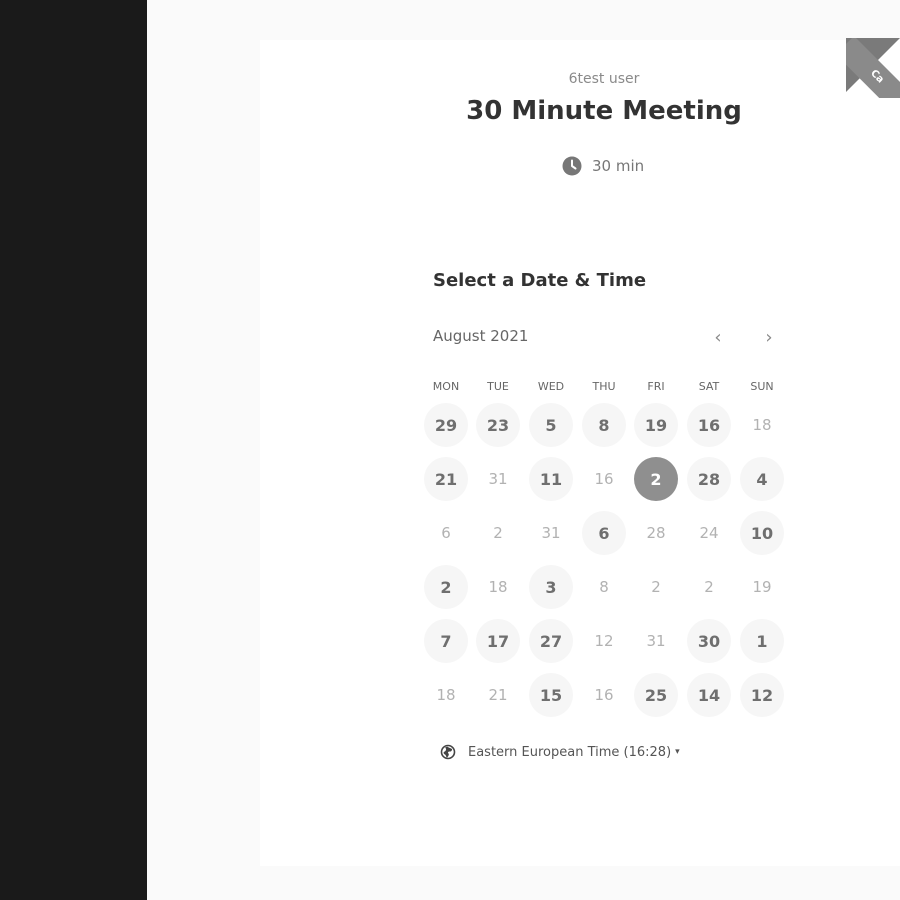 The height and width of the screenshot is (900, 900). Describe the element at coordinates (709, 479) in the screenshot. I see `available-day: 28` at that location.